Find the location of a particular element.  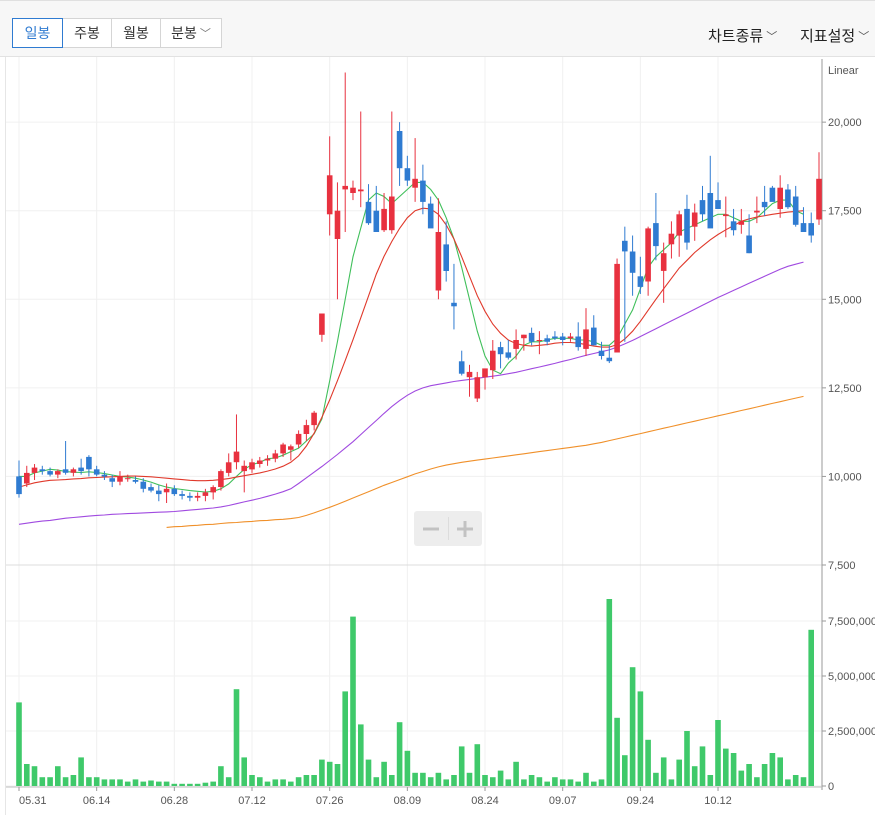

period-daily-label: 일봉 is located at coordinates (37, 33).